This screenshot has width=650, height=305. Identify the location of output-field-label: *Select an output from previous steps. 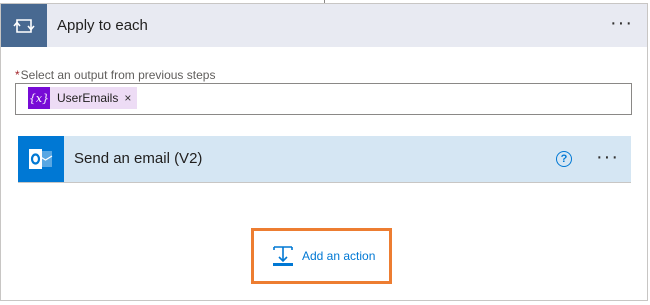
(115, 75).